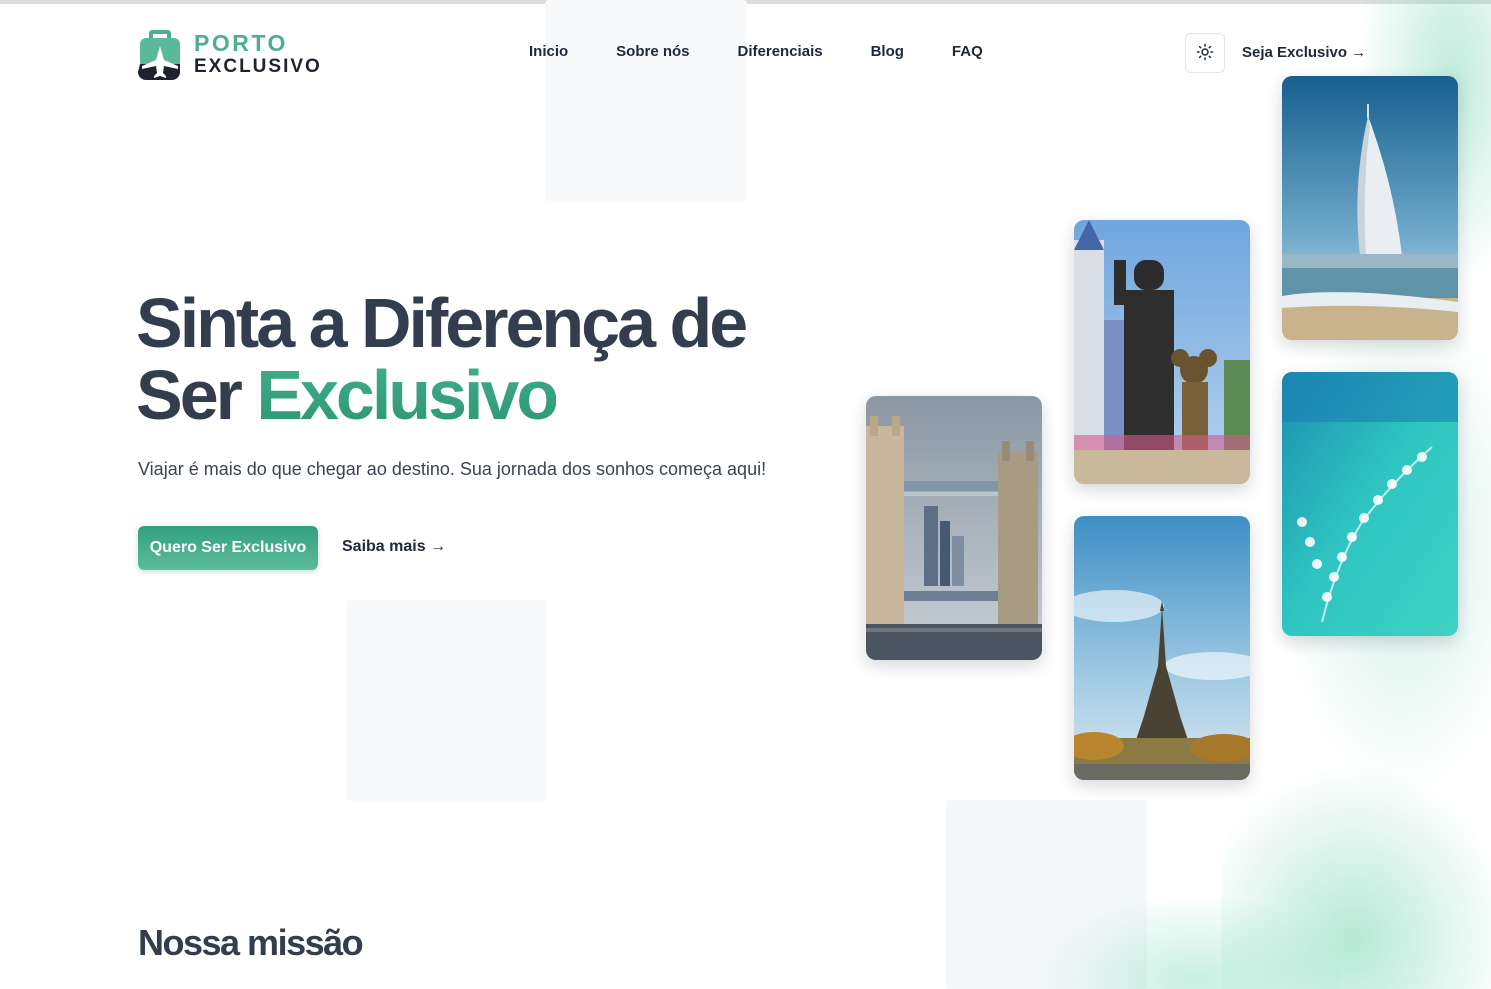  What do you see at coordinates (652, 51) in the screenshot?
I see `nav-item-sobre-nos: Sobre nós` at bounding box center [652, 51].